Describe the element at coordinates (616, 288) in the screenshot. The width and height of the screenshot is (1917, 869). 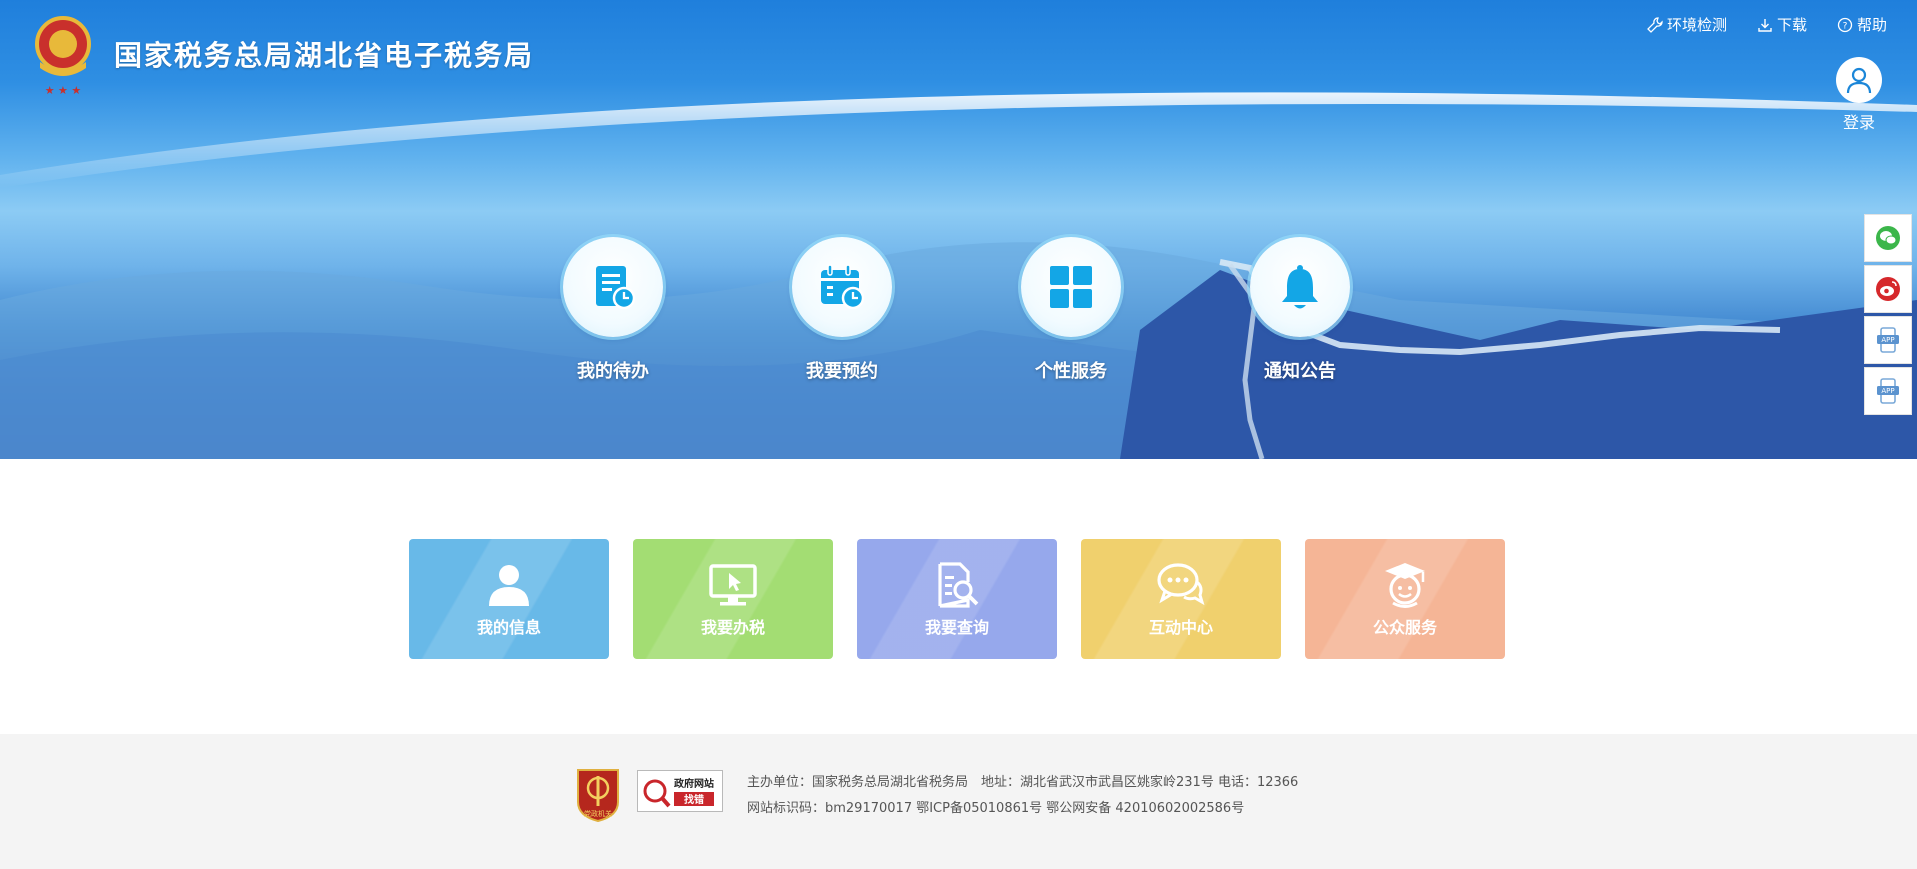
I see `todo-list-icon` at that location.